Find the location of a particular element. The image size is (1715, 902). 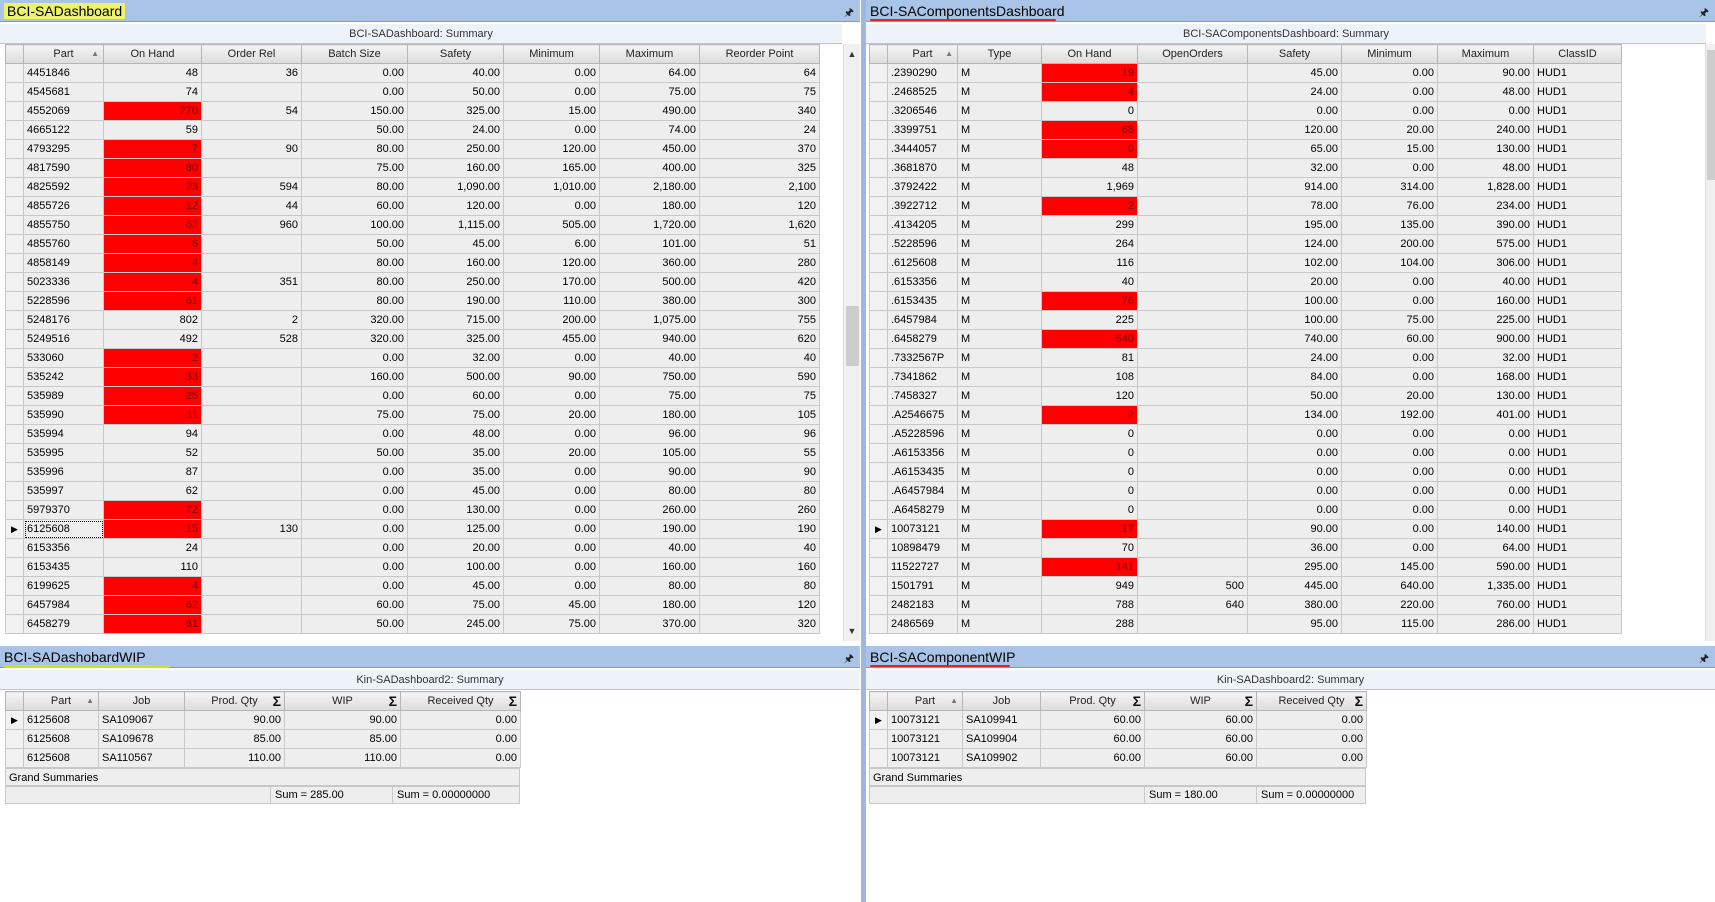

cell-part: .A6458279 is located at coordinates (922, 510).